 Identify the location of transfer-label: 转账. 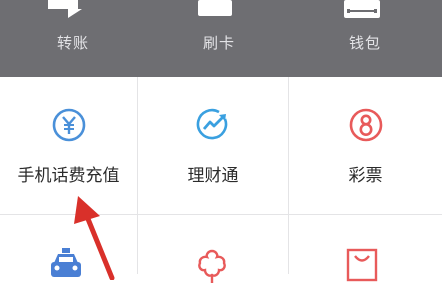
(72, 43).